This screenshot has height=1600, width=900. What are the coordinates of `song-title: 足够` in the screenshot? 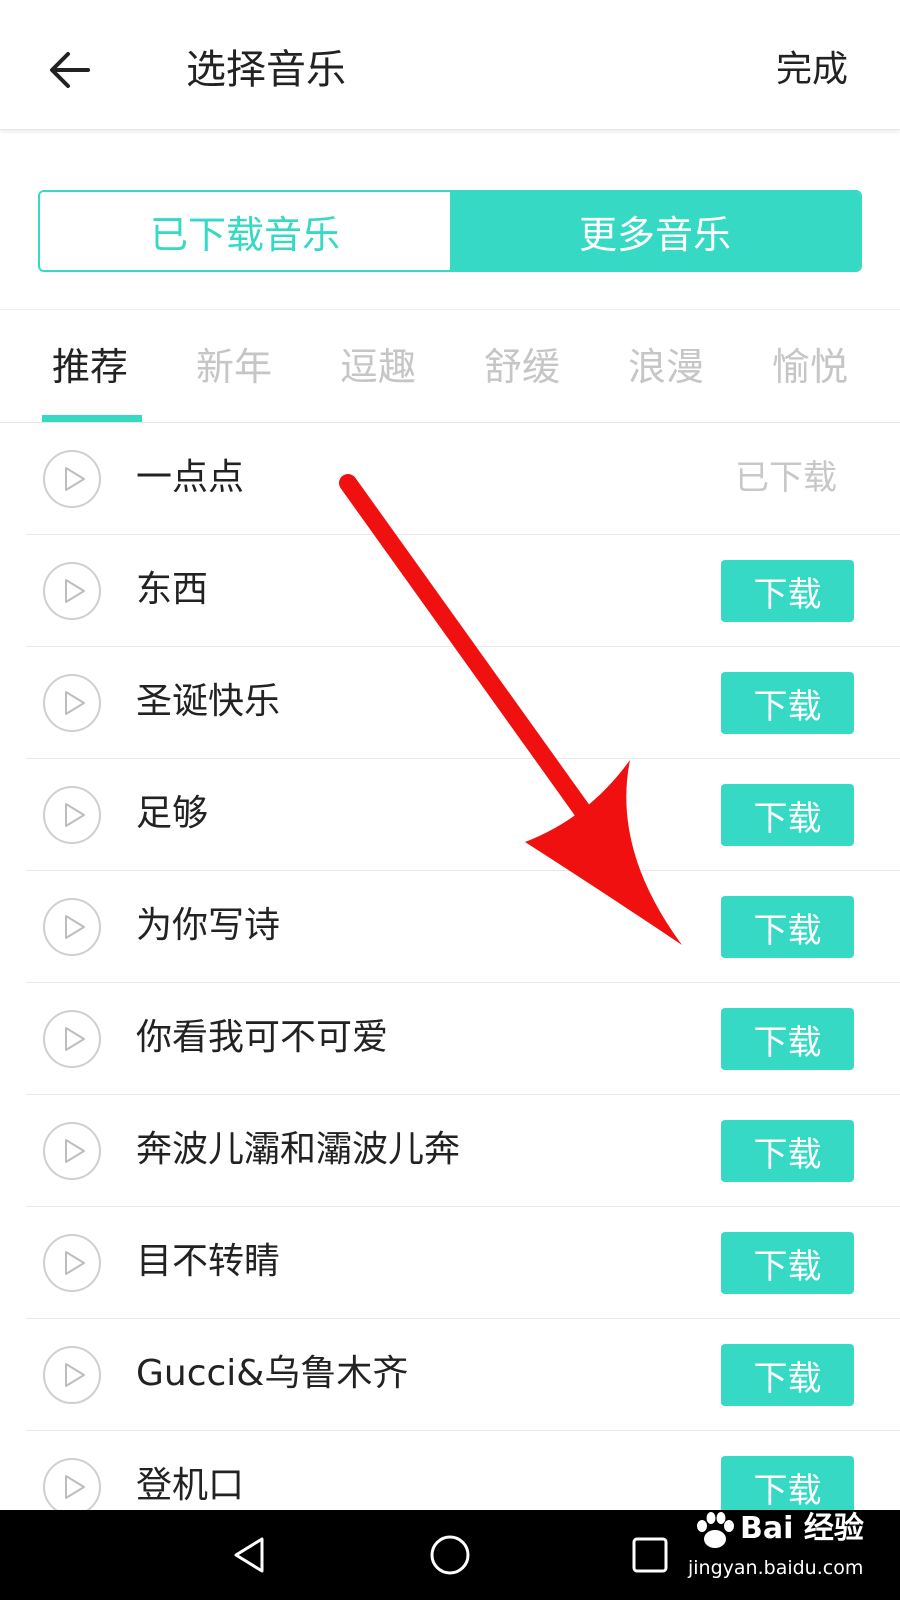 It's located at (172, 813).